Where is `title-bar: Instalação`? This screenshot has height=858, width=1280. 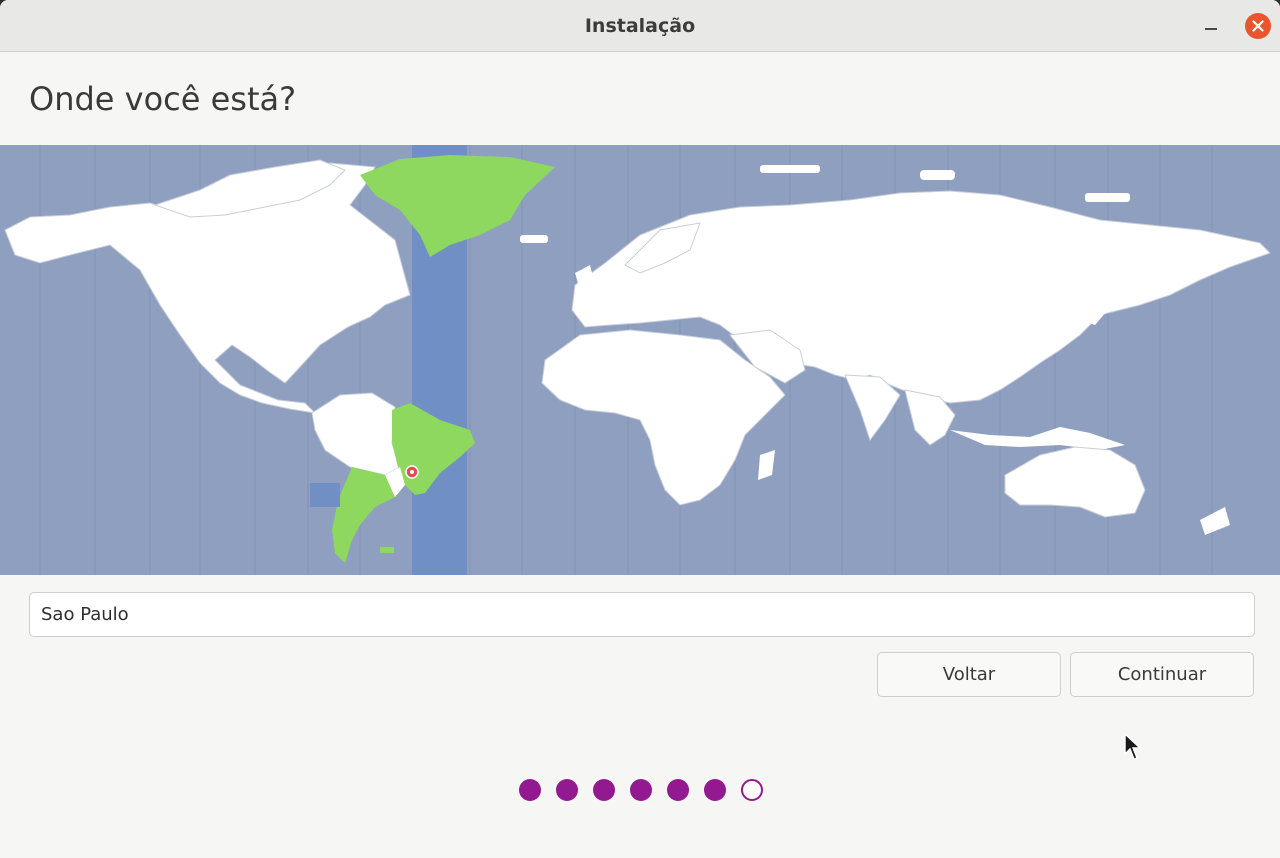 title-bar: Instalação is located at coordinates (640, 26).